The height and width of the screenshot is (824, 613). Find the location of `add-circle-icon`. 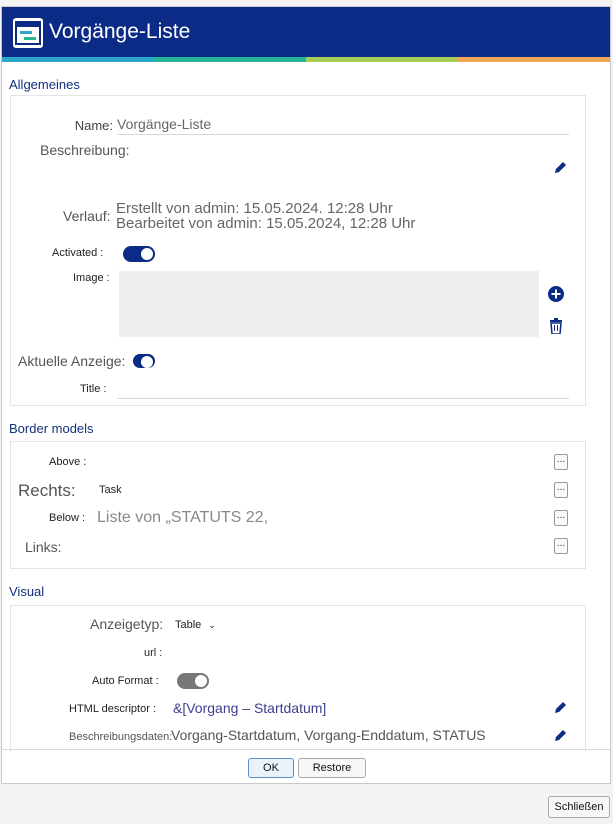

add-circle-icon is located at coordinates (556, 294).